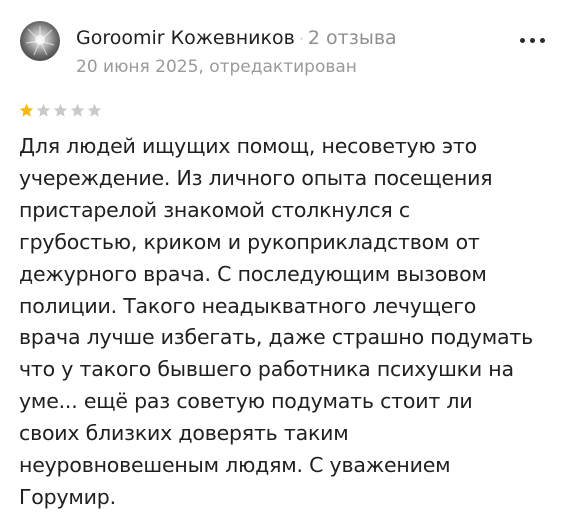 The height and width of the screenshot is (523, 570). I want to click on review-text-line: грубостью, криком и рукоприкладством от, so click(249, 241).